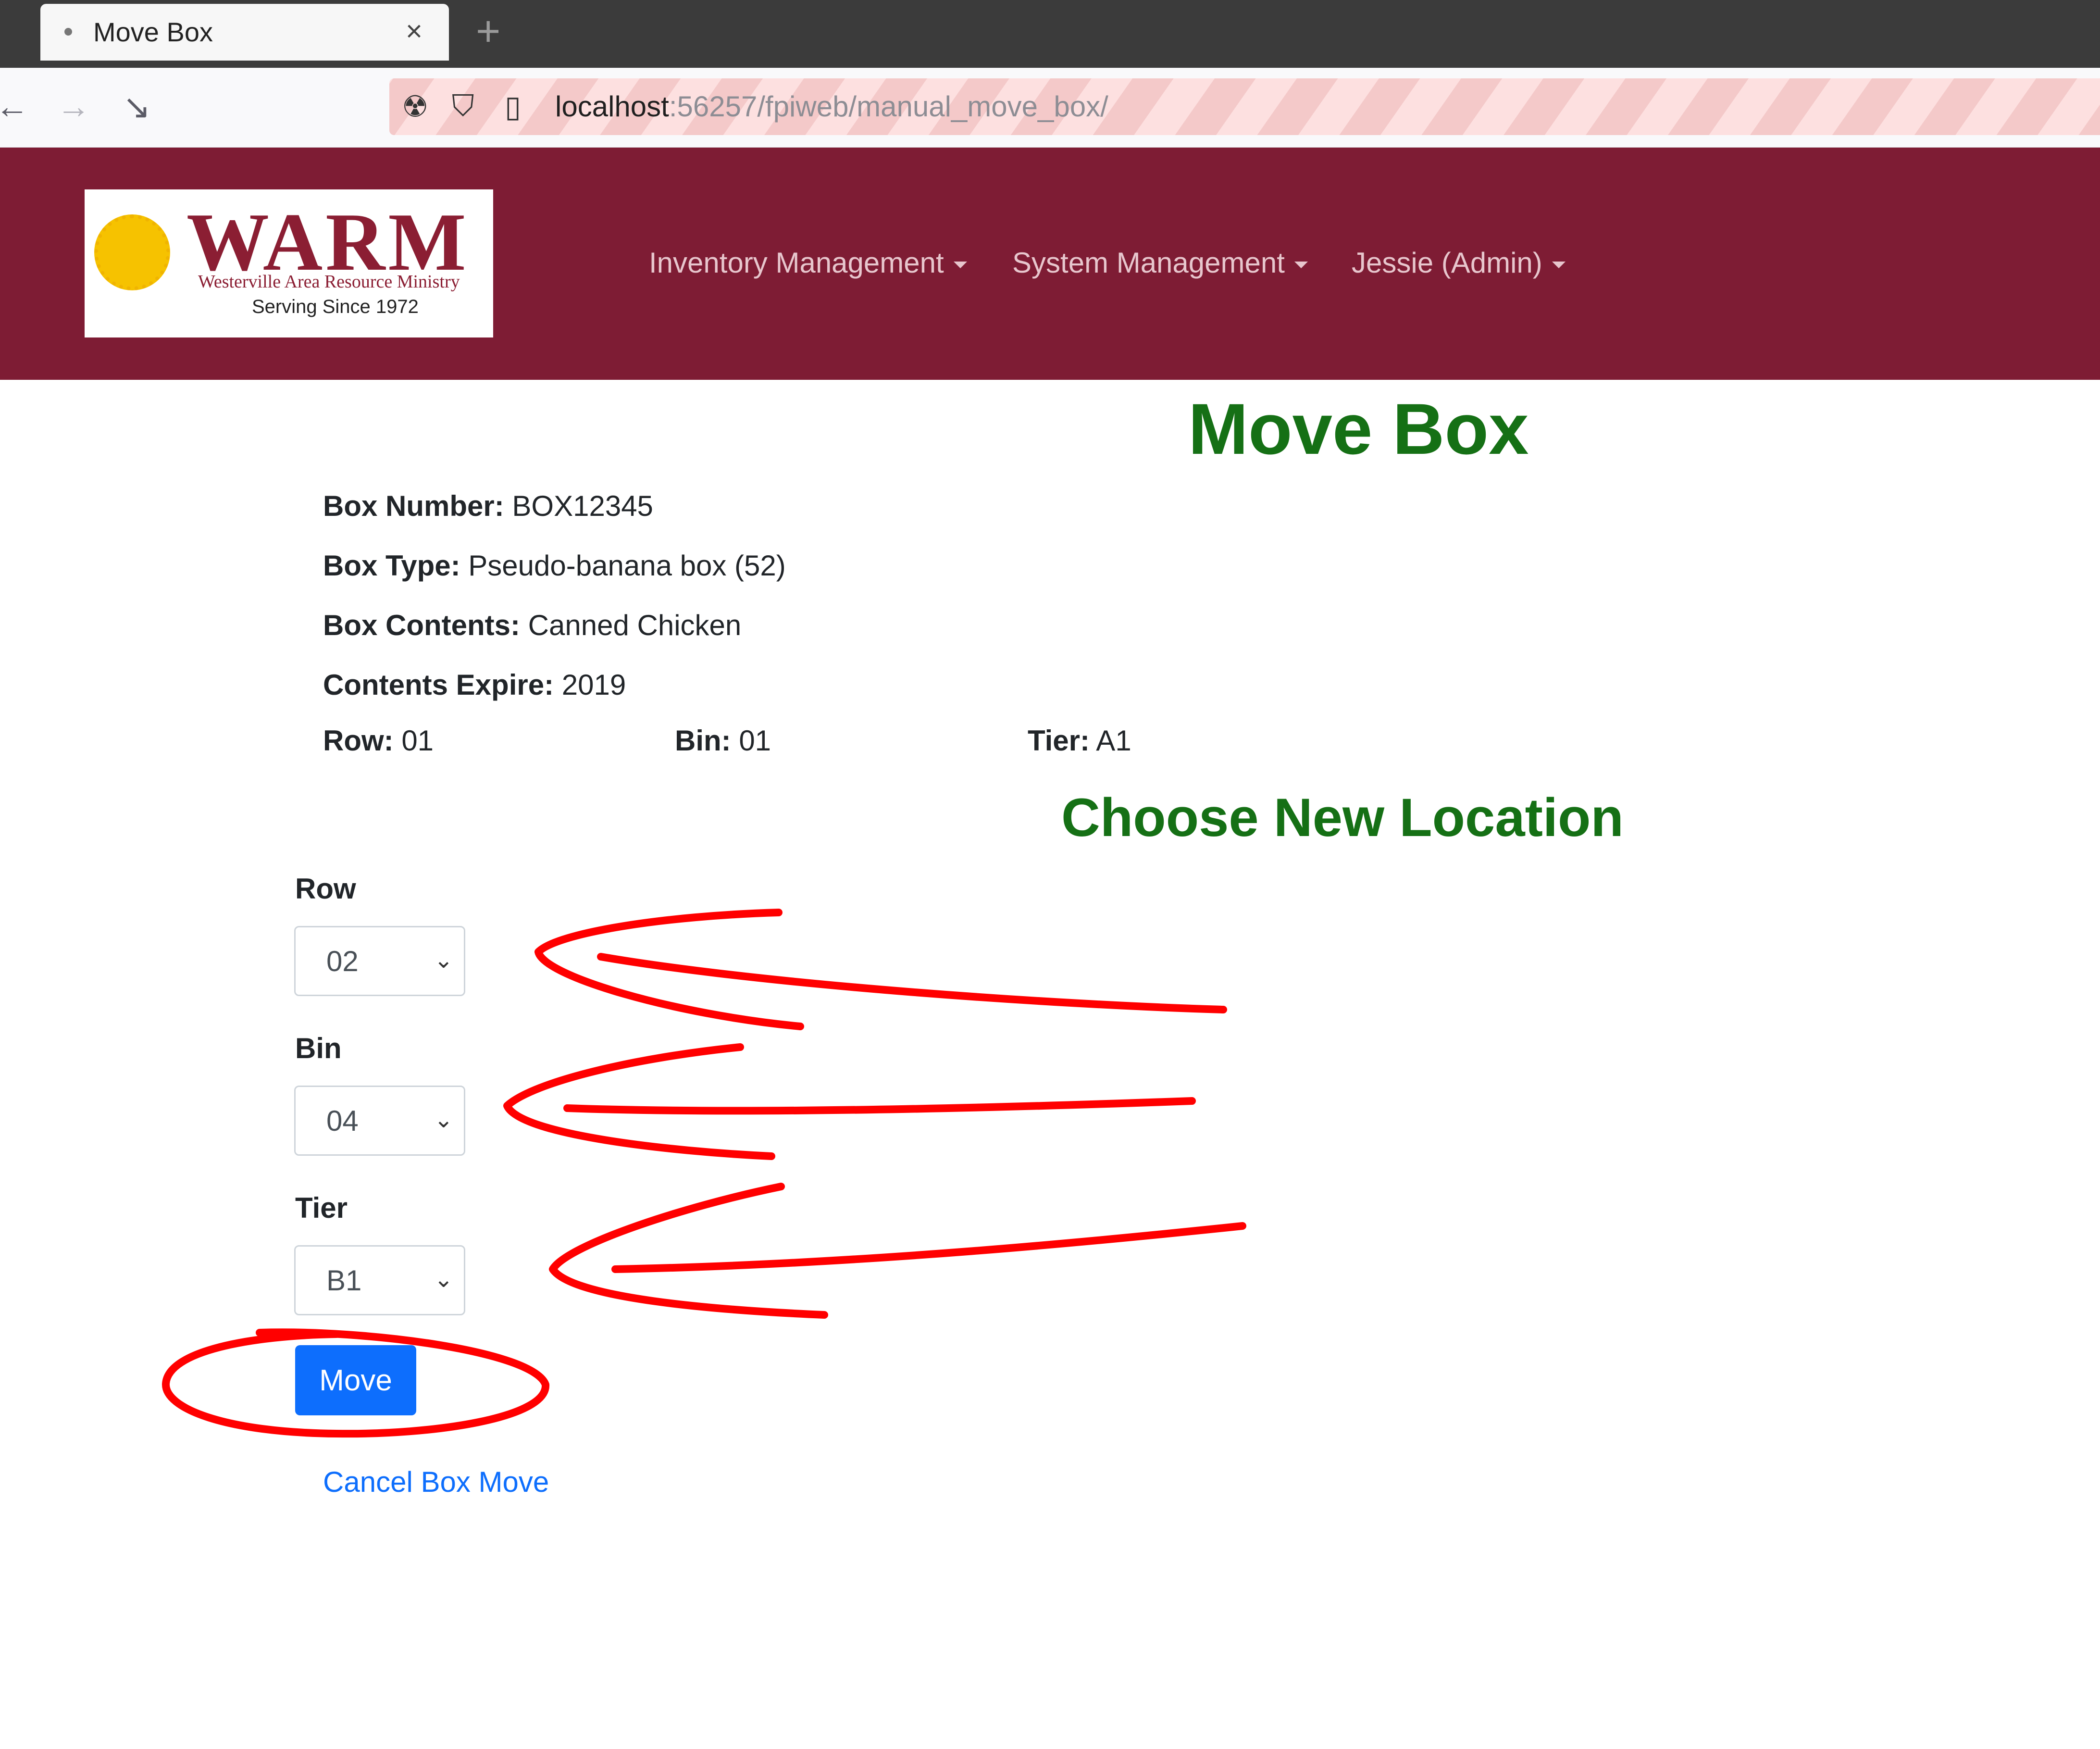 The height and width of the screenshot is (1749, 2100). What do you see at coordinates (897, 1251) in the screenshot?
I see `annotation-arrow-tier` at bounding box center [897, 1251].